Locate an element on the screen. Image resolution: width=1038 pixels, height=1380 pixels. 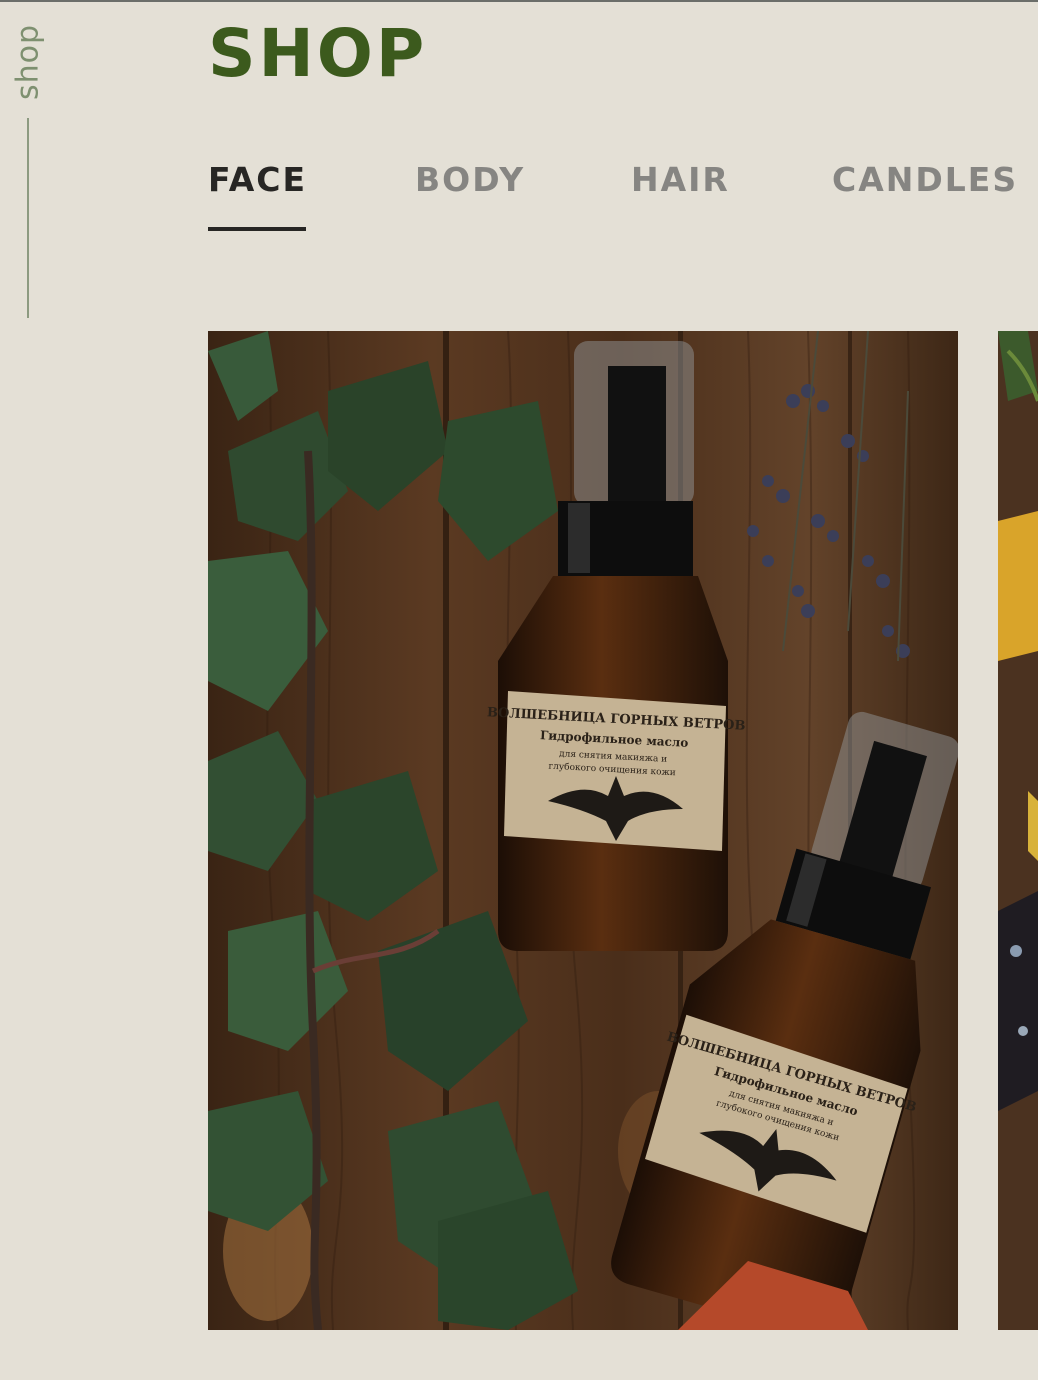
tab-candles: CANDLES is located at coordinates (925, 180).